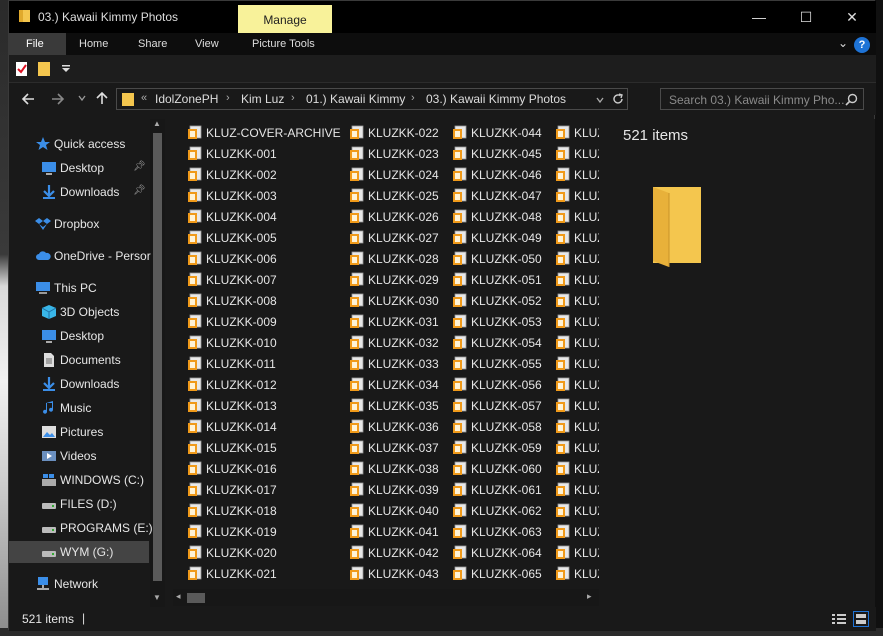 The image size is (883, 636). What do you see at coordinates (82, 98) in the screenshot?
I see `recent-chevron-down-icon` at bounding box center [82, 98].